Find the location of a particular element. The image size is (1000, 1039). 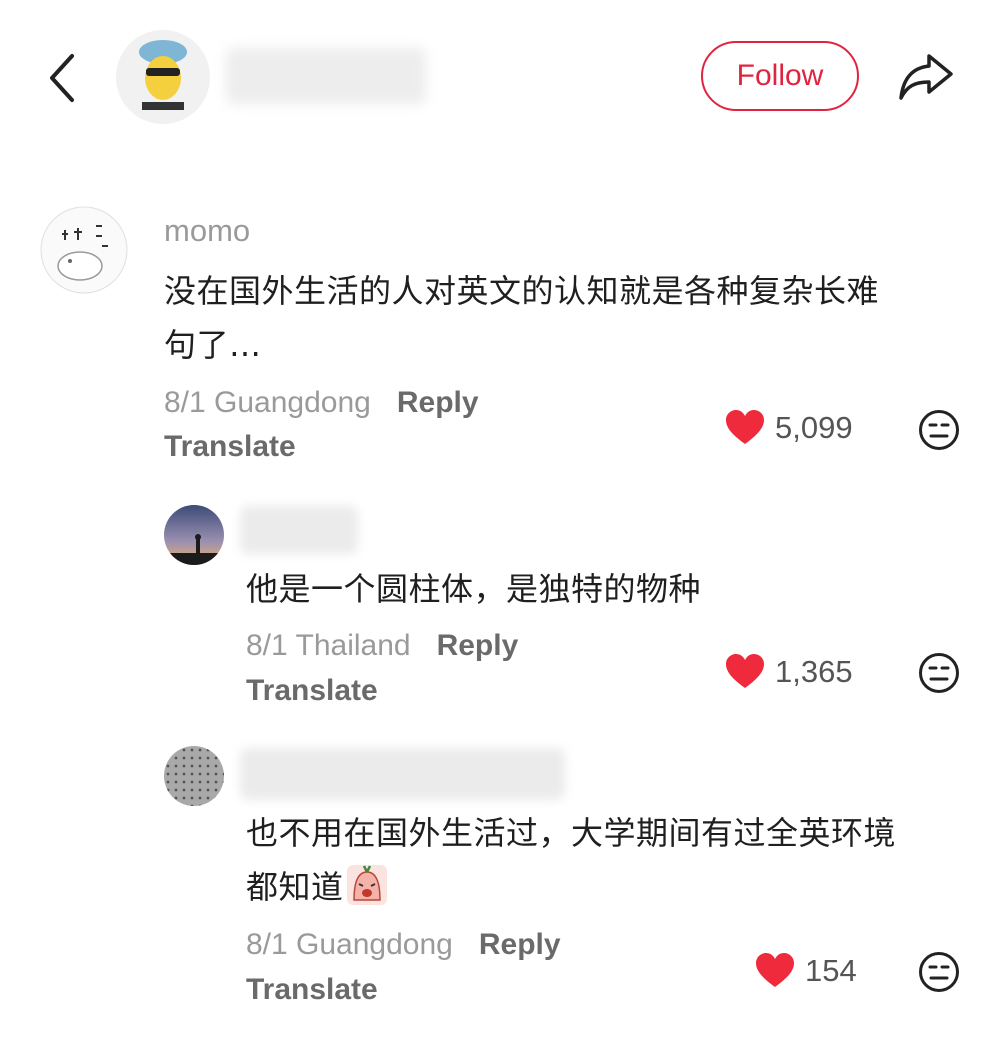

comment-text: 也不用在国外生活过，大学期间有过全英环境 都知道 is located at coordinates (606, 860).